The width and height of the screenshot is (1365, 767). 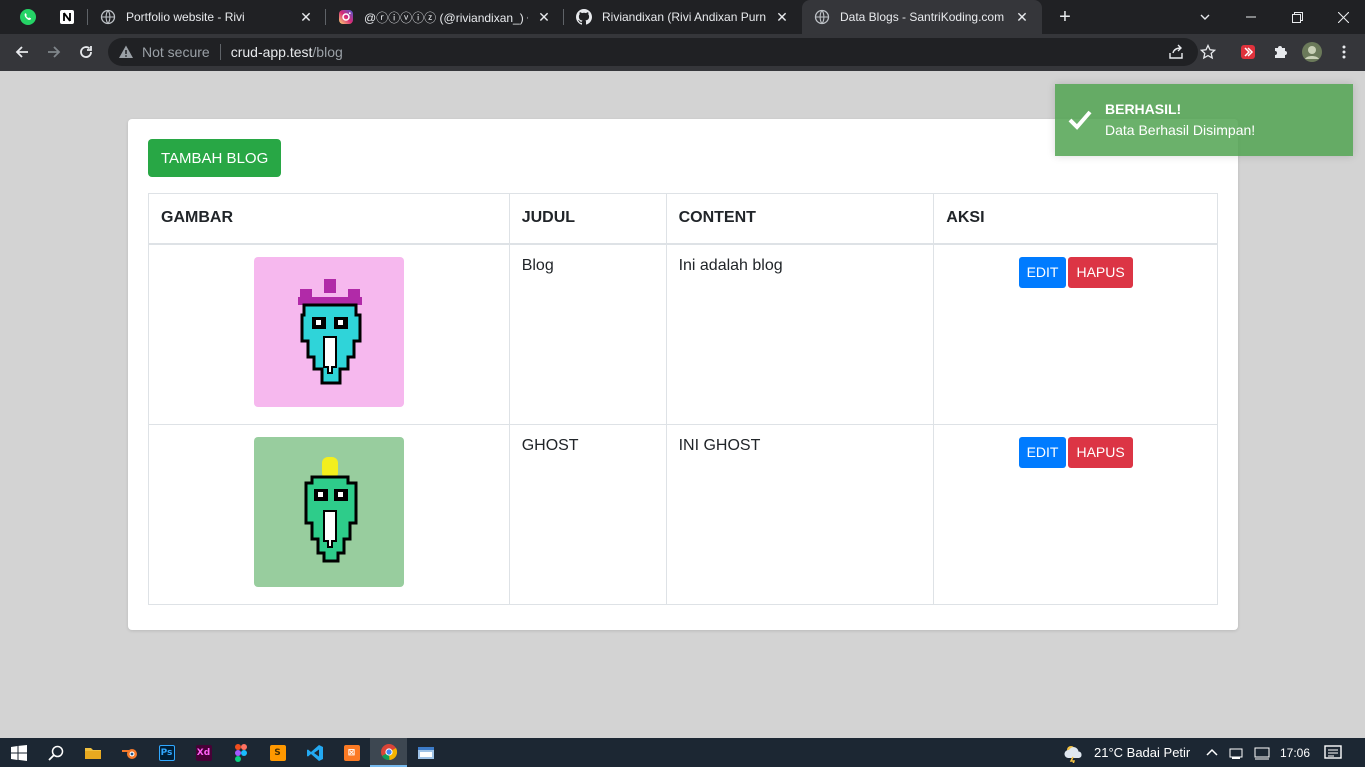 I want to click on toast-text: BERHASIL! Data Berhasil Disimpan!, so click(x=1180, y=120).